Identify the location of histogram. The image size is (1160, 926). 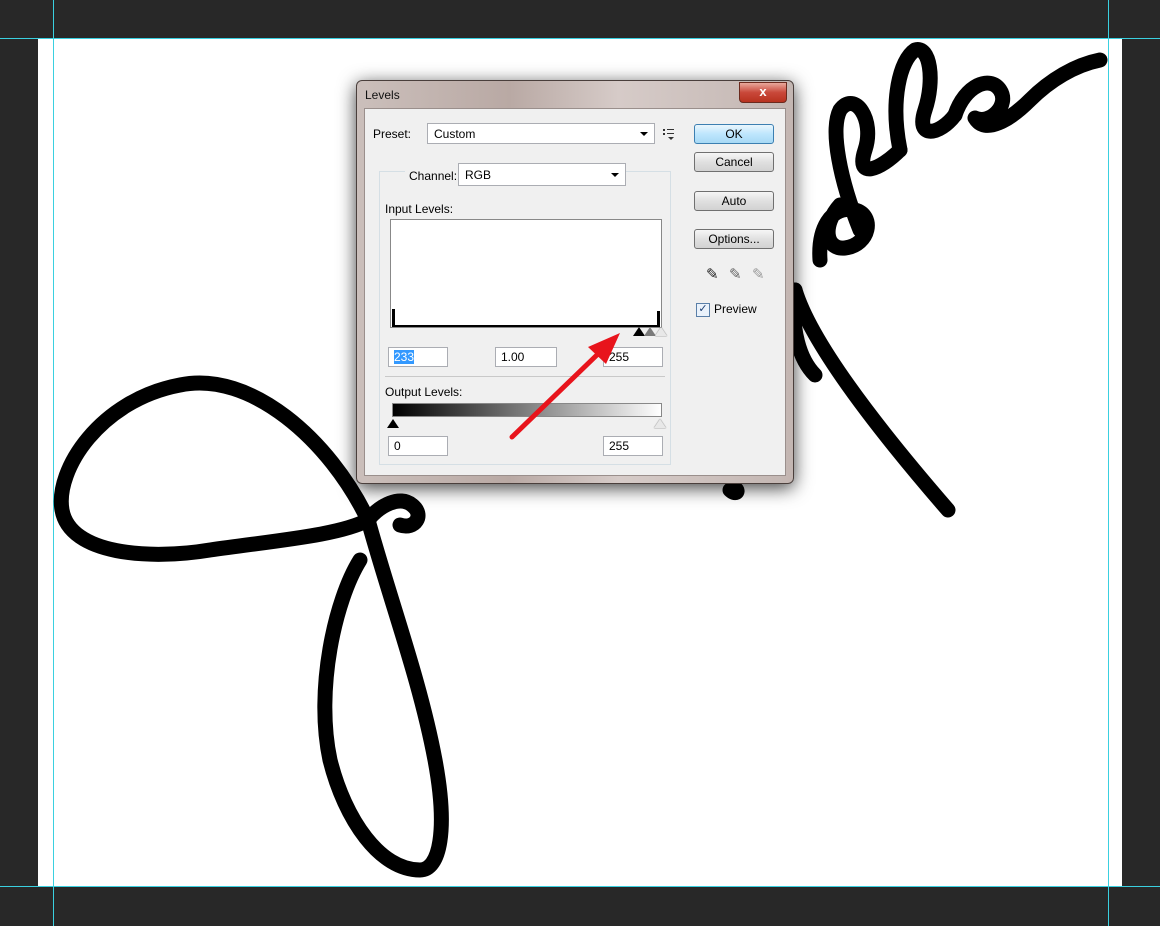
(526, 273).